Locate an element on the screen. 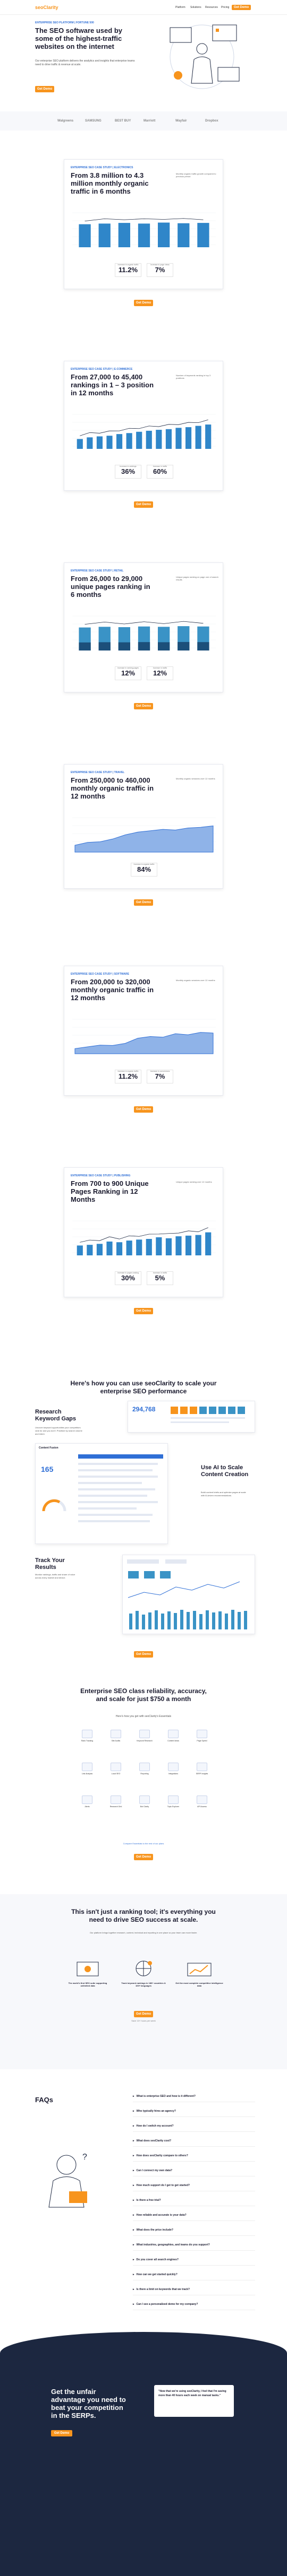 This screenshot has height=2576, width=287. platform-feature: API Access is located at coordinates (202, 1806).